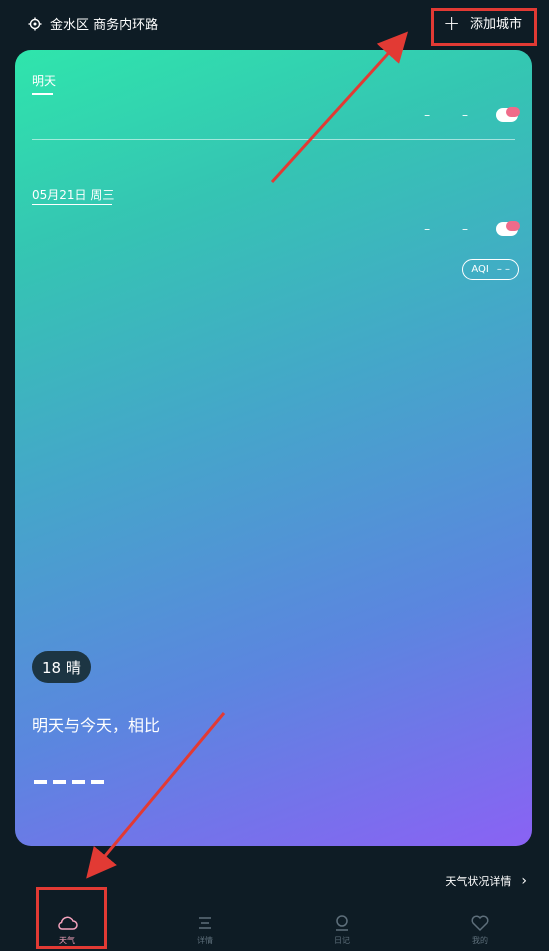 Image resolution: width=549 pixels, height=951 pixels. I want to click on arrow-to-add-city, so click(339, 107).